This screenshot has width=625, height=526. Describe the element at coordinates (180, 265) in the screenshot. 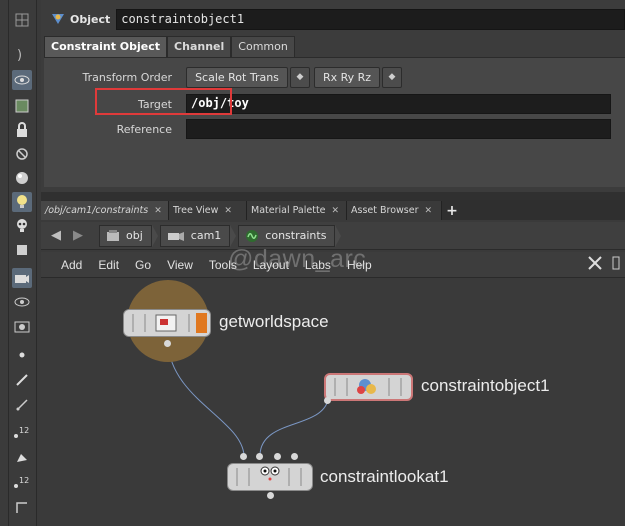

I see `menu-view: View` at that location.